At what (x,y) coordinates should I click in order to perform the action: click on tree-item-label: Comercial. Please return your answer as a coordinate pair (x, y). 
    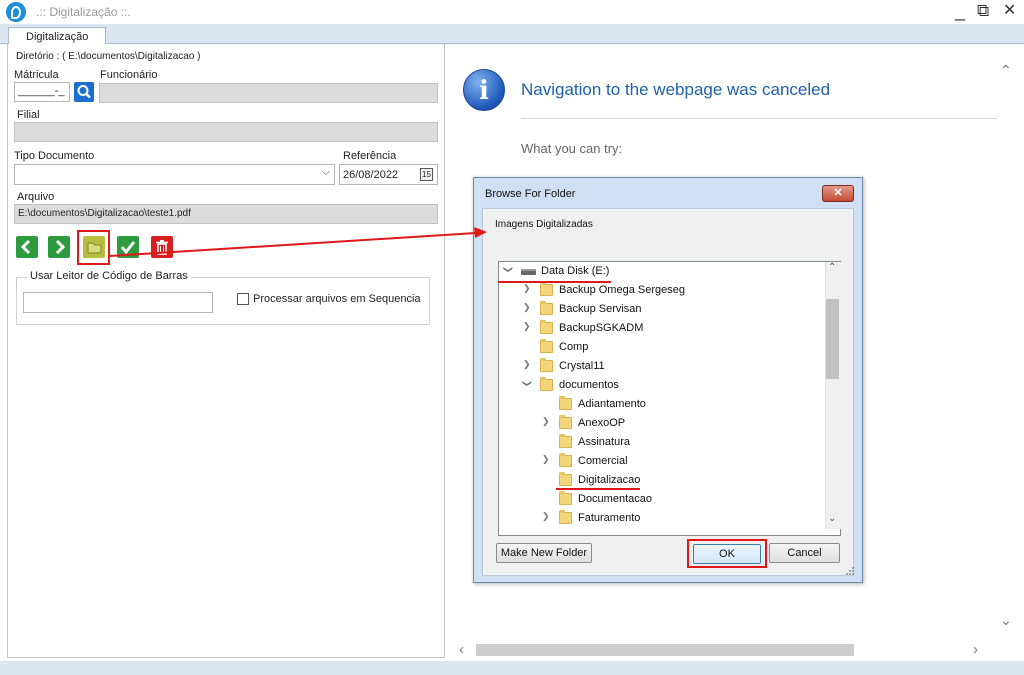
    Looking at the image, I should click on (603, 461).